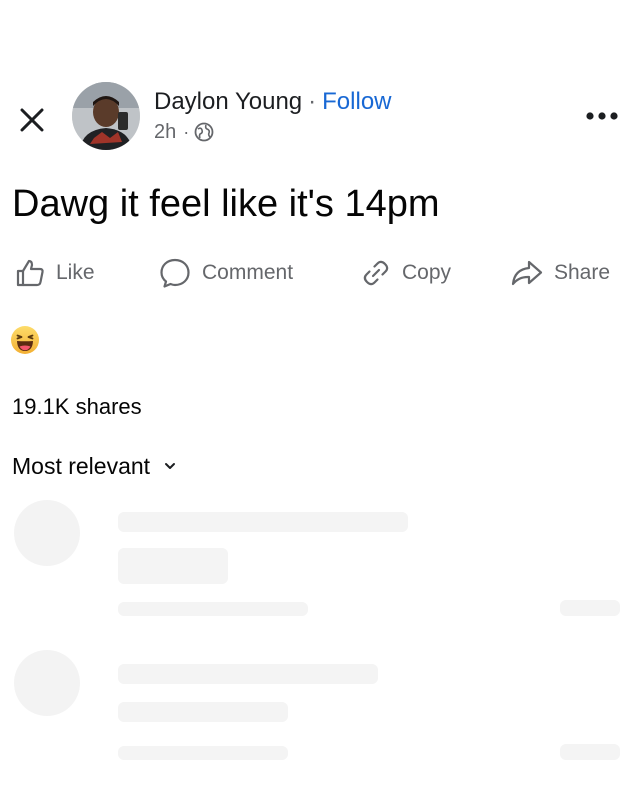 The image size is (624, 800). What do you see at coordinates (582, 272) in the screenshot?
I see `share-label: Share` at bounding box center [582, 272].